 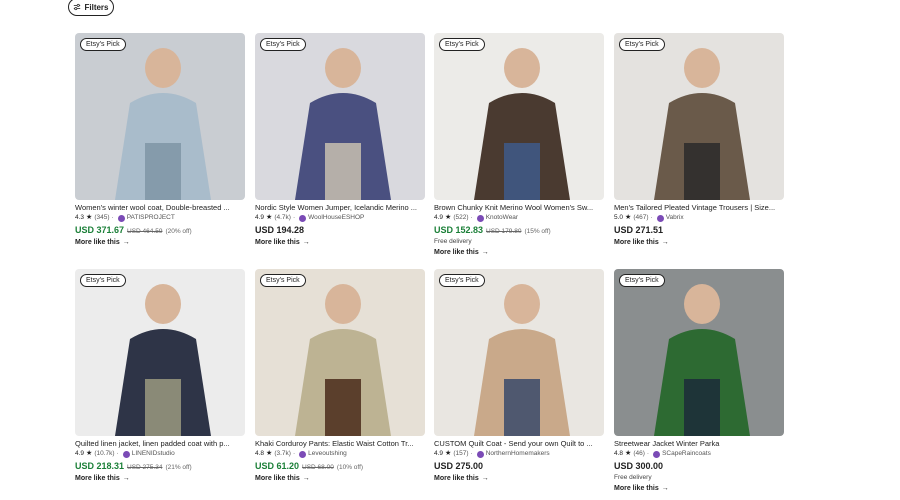 What do you see at coordinates (77, 7) in the screenshot?
I see `sliders-icon` at bounding box center [77, 7].